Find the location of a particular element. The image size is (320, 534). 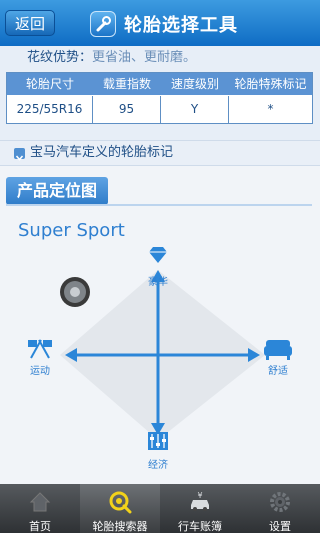

nav-settings-label: 设置 is located at coordinates (280, 526).